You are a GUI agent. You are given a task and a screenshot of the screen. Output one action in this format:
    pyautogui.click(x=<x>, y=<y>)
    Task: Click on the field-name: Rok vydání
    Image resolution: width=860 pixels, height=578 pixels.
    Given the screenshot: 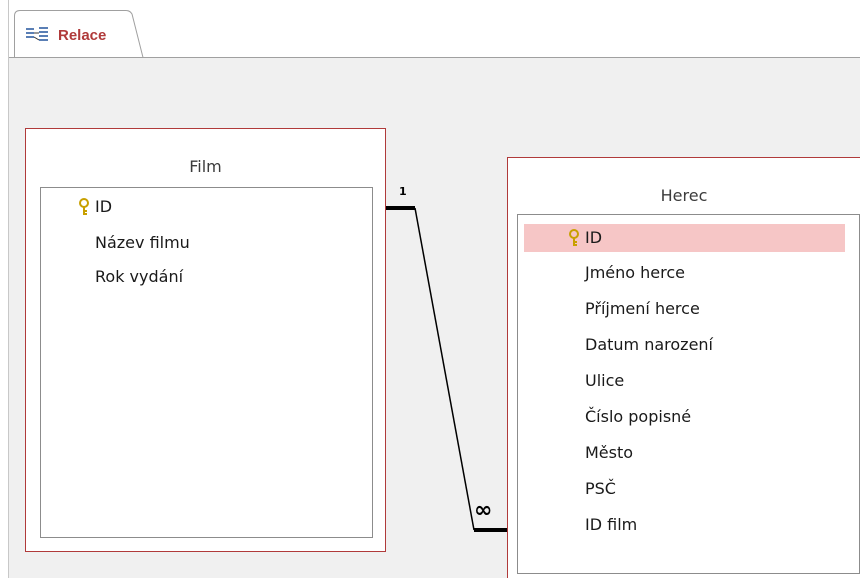 What is the action you would take?
    pyautogui.click(x=139, y=276)
    